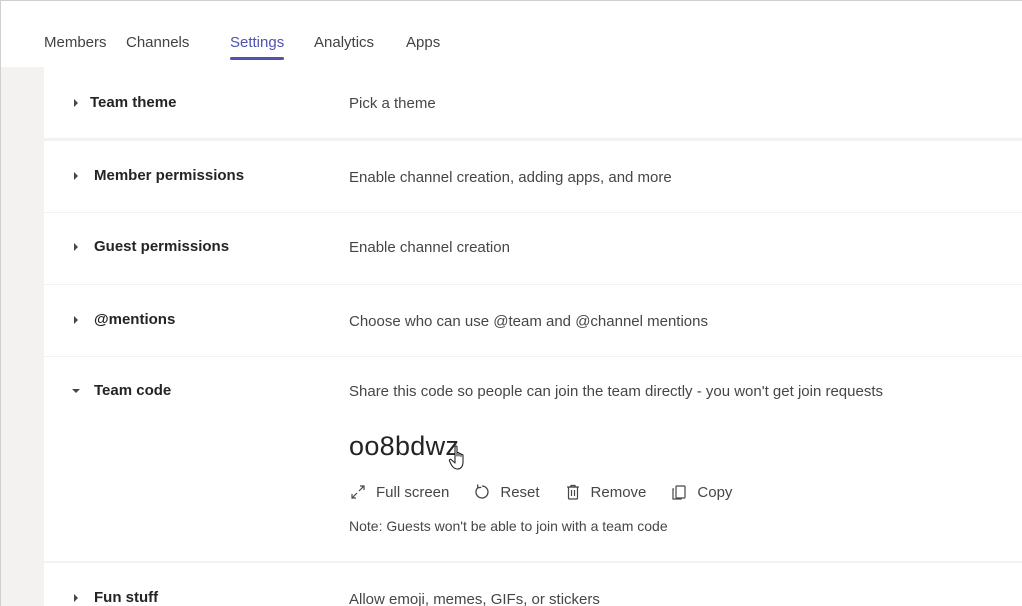  Describe the element at coordinates (573, 492) in the screenshot. I see `trash-icon` at that location.